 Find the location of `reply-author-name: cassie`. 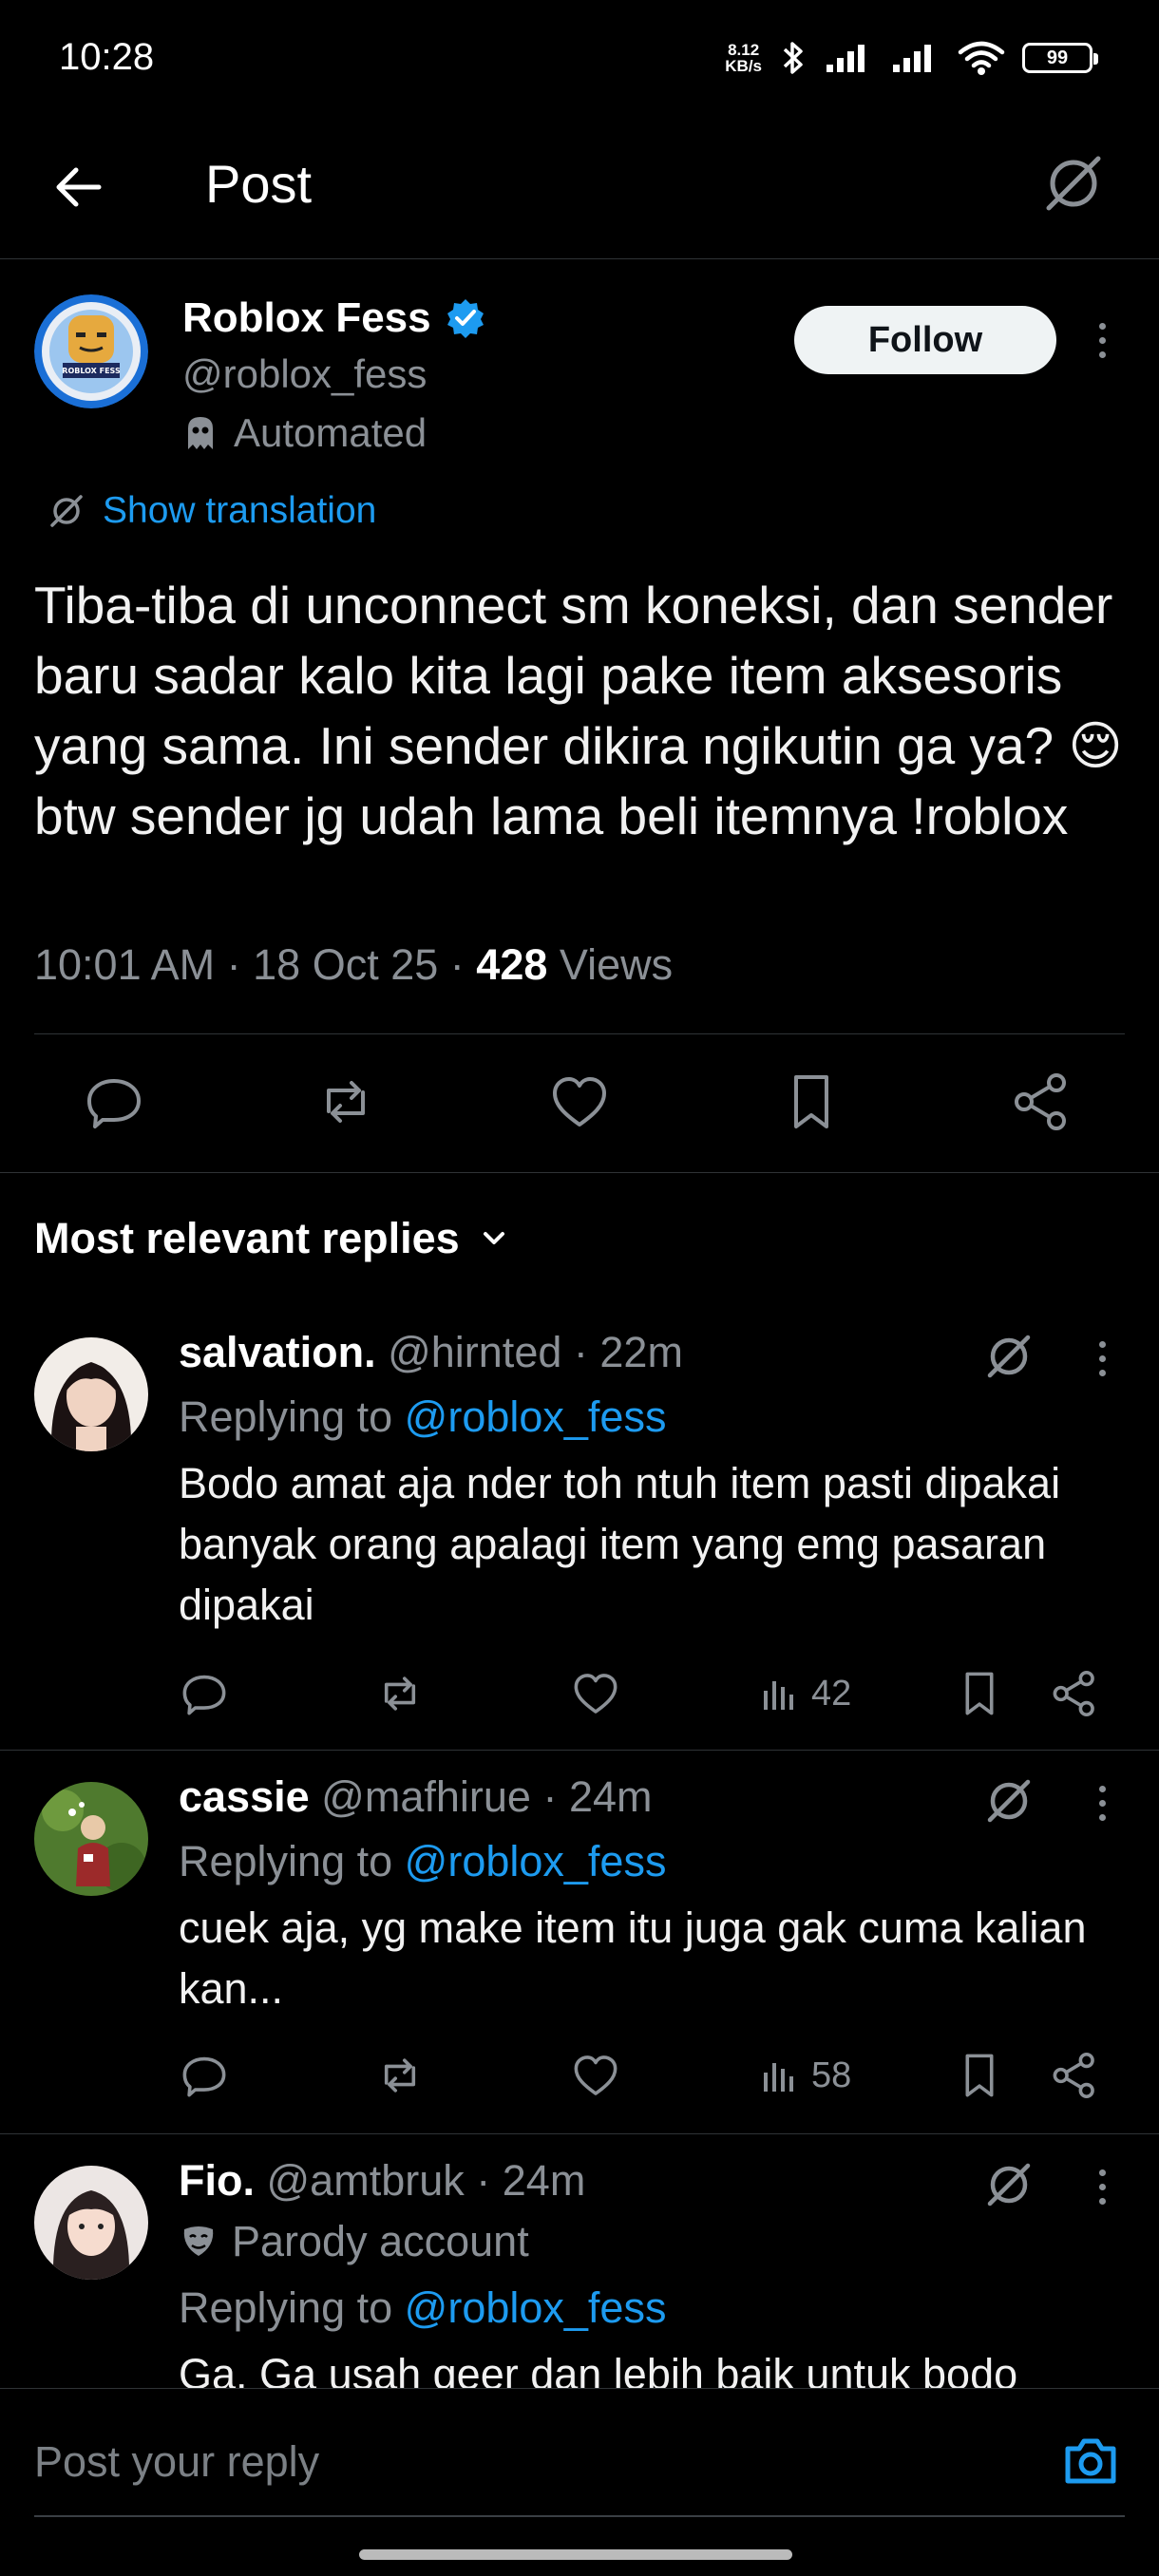

reply-author-name: cassie is located at coordinates (244, 1796).